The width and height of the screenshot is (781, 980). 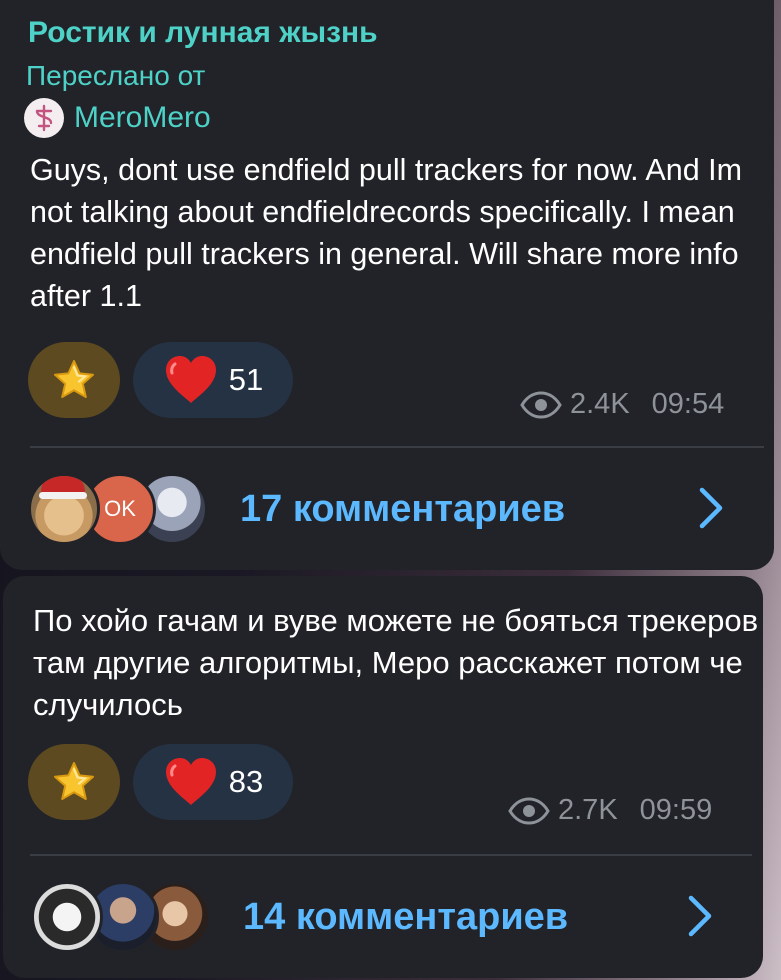 I want to click on message-meta: 2.7K 09:59, so click(x=610, y=810).